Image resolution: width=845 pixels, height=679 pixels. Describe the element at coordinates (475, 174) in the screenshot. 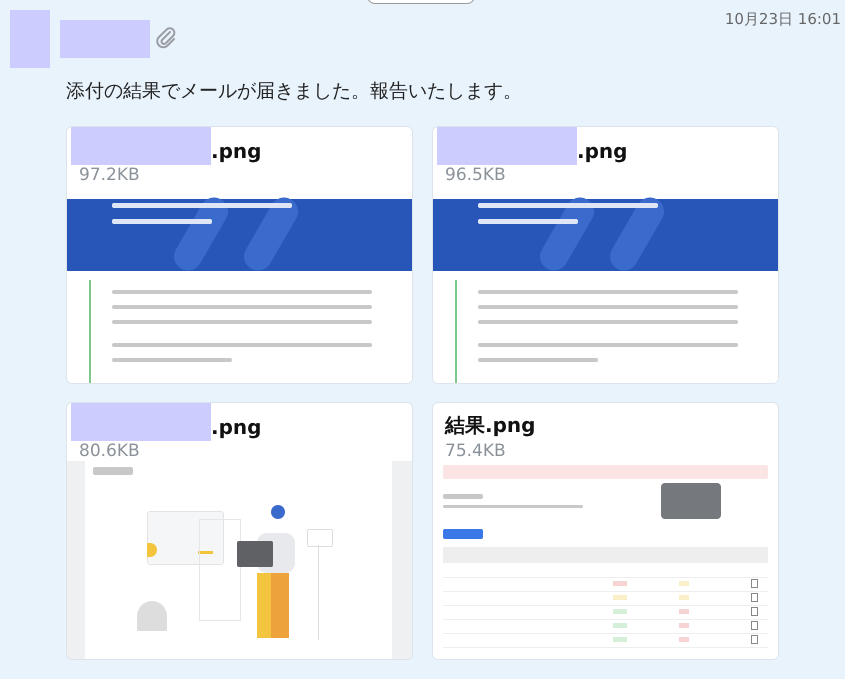

I see `file-size: 96.5KB` at that location.